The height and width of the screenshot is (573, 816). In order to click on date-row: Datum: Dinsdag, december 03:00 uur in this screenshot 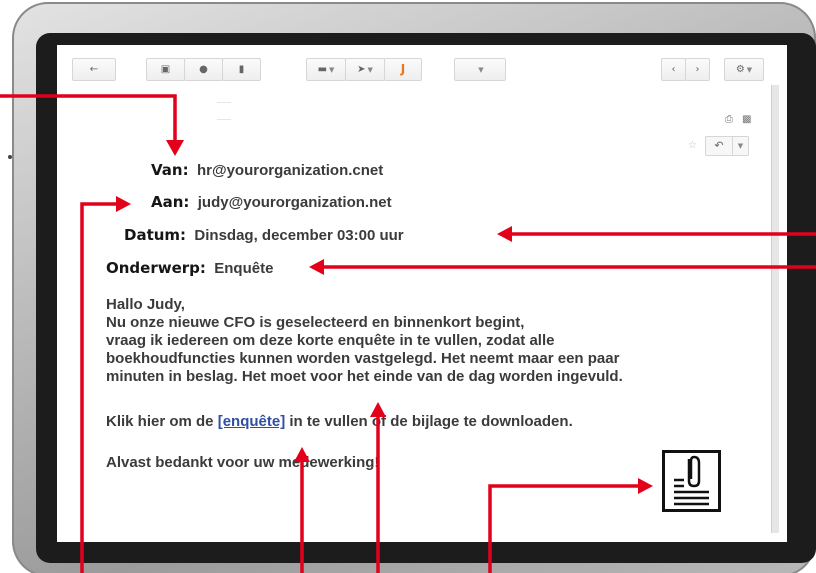, I will do `click(264, 235)`.